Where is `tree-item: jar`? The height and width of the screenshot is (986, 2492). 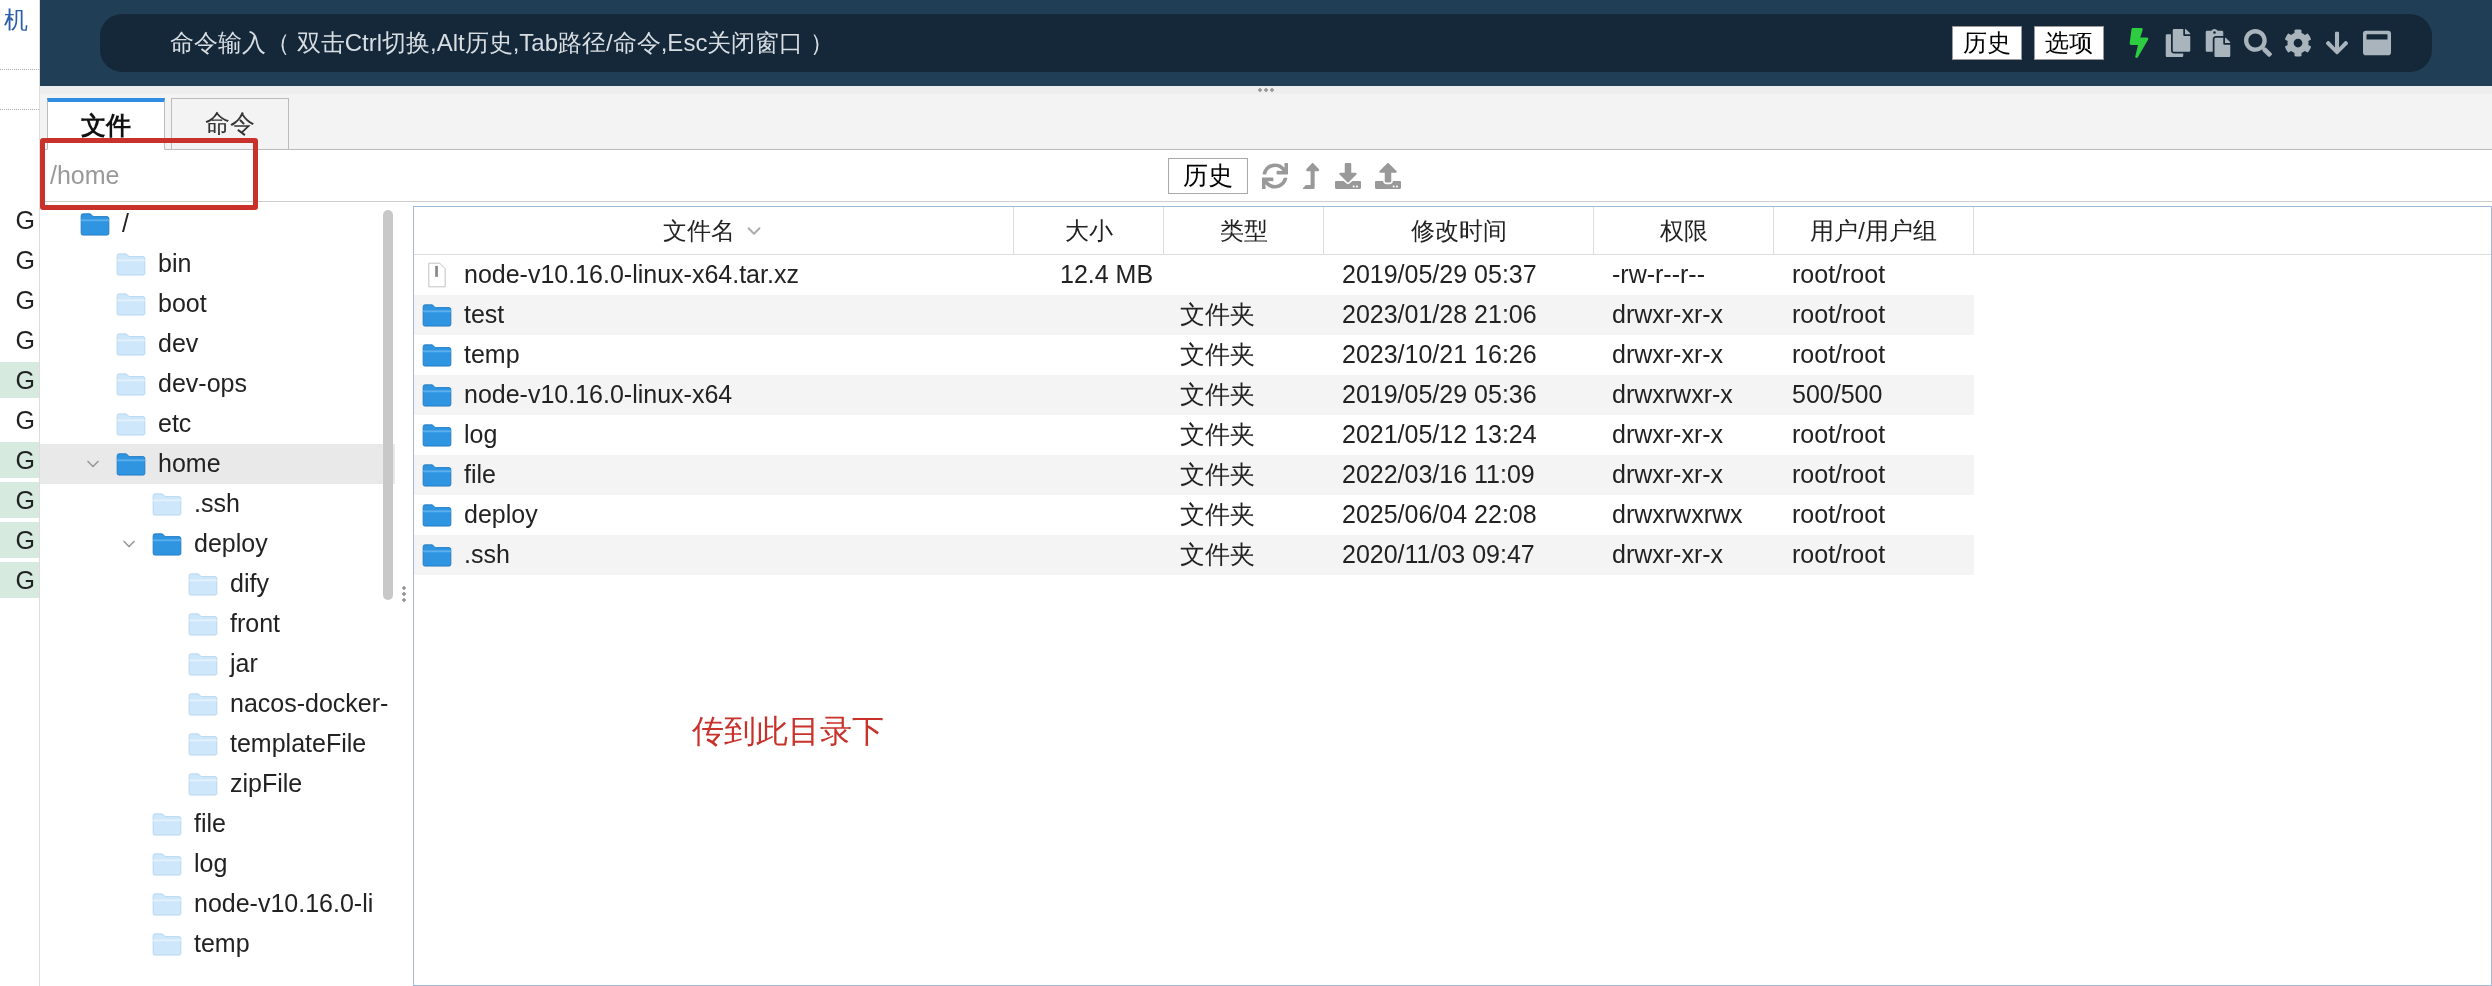 tree-item: jar is located at coordinates (217, 664).